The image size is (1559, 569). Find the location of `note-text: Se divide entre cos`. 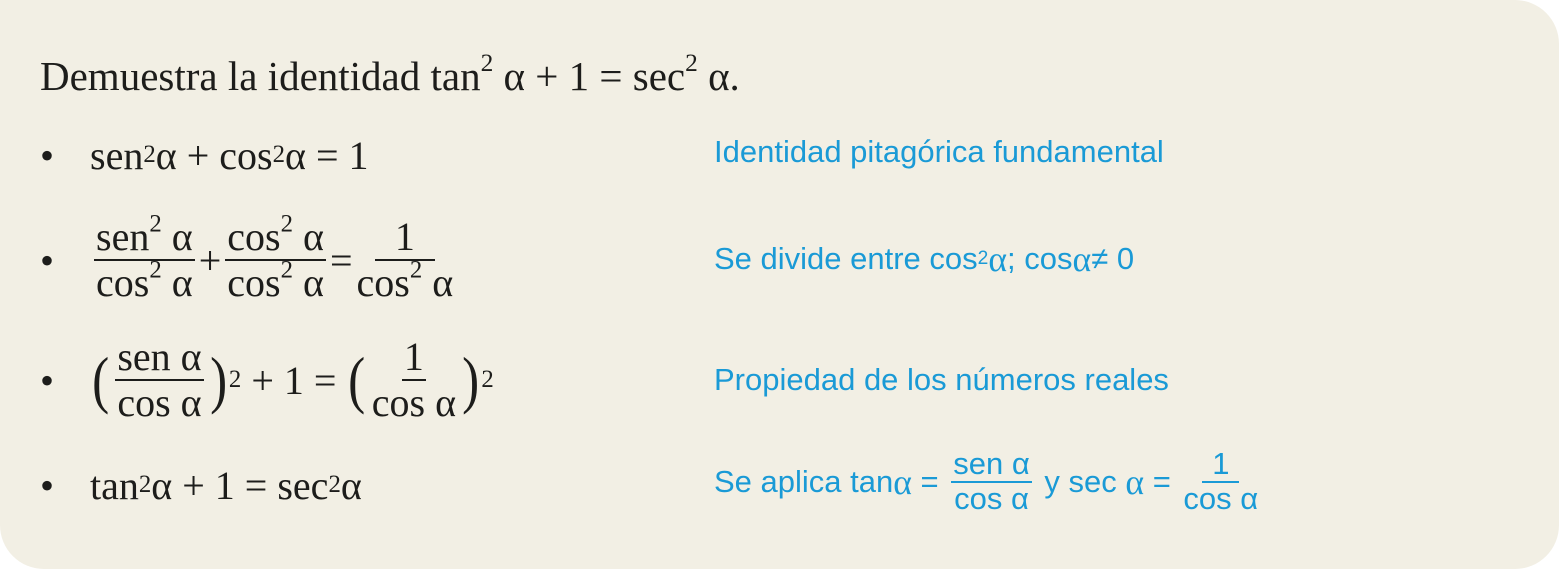

note-text: Se divide entre cos is located at coordinates (846, 258).